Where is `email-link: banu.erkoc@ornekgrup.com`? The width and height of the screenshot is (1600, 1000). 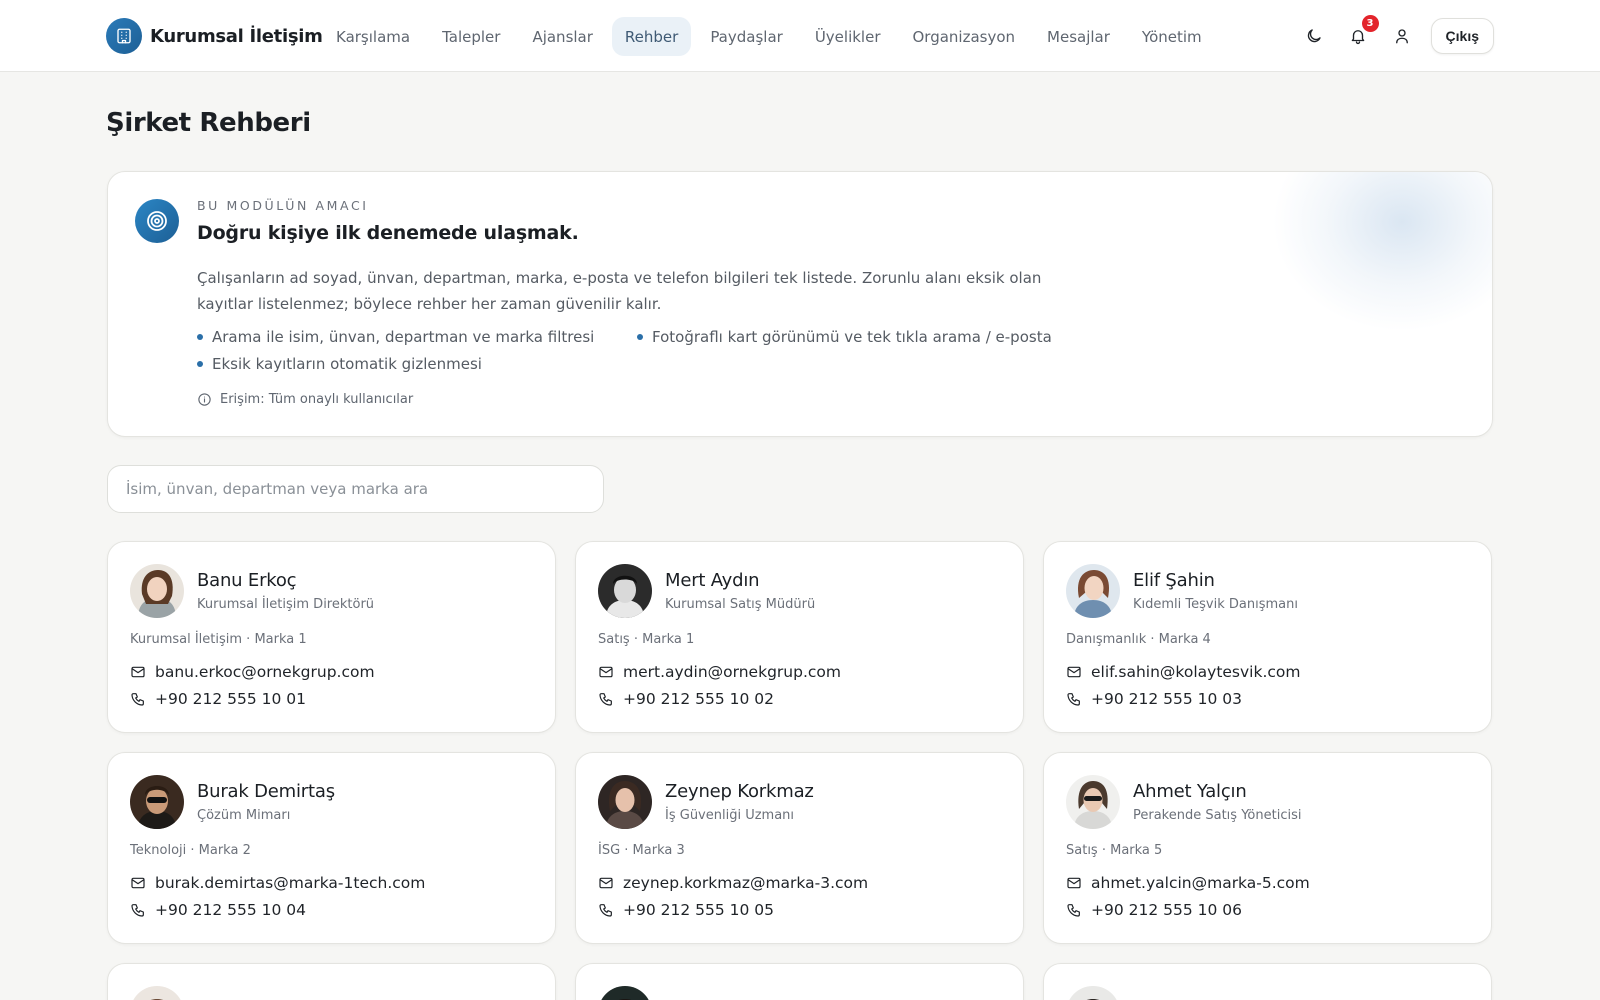
email-link: banu.erkoc@ornekgrup.com is located at coordinates (252, 672).